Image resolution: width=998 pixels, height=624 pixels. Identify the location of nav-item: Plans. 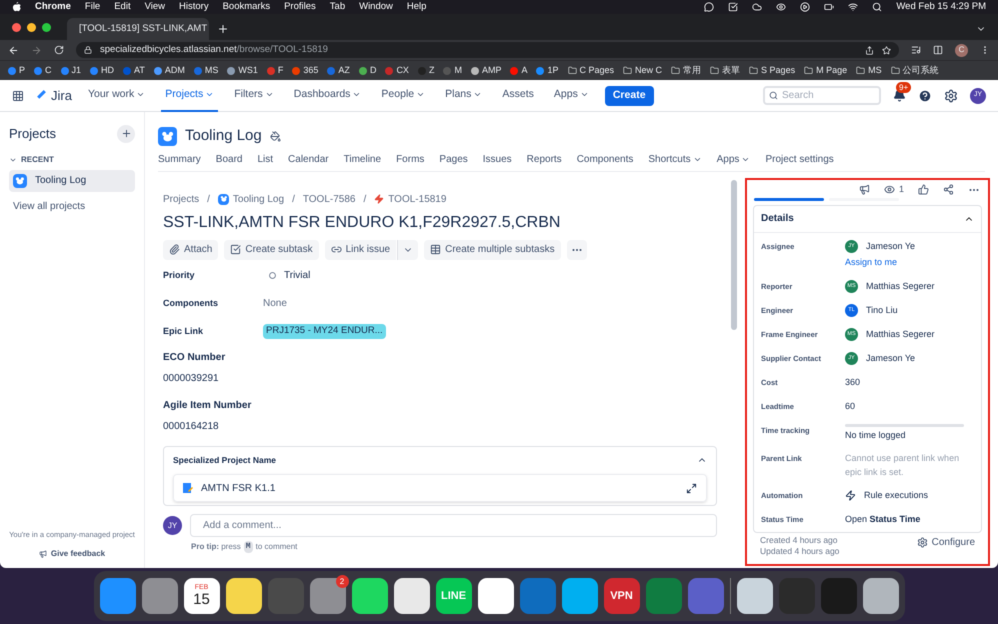
(463, 96).